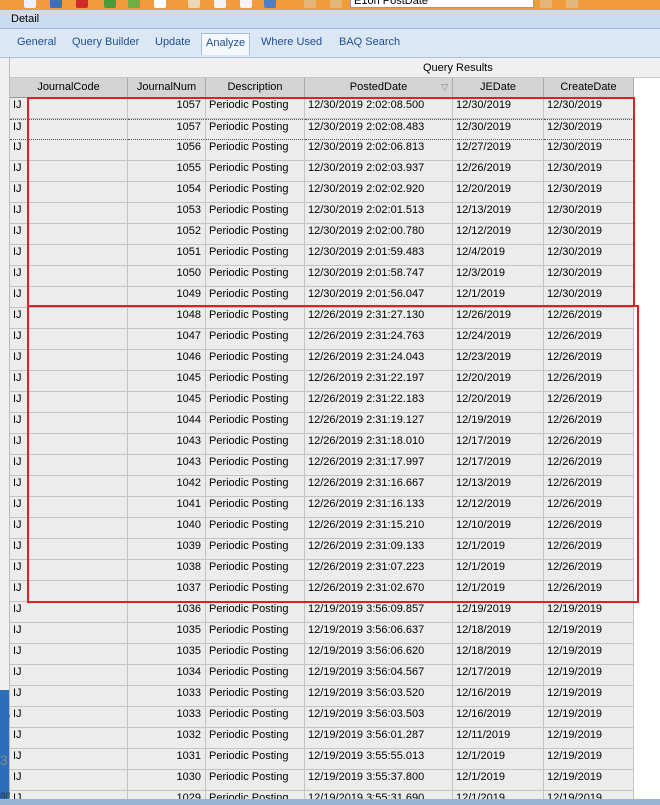 The image size is (660, 805). I want to click on save-icon, so click(56, 4).